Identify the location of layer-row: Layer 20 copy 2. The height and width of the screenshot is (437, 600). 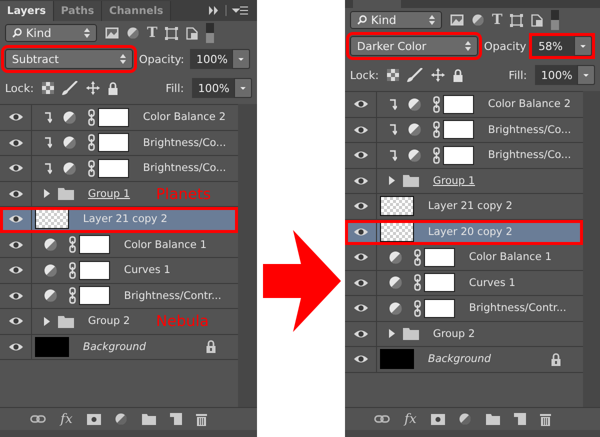
(464, 232).